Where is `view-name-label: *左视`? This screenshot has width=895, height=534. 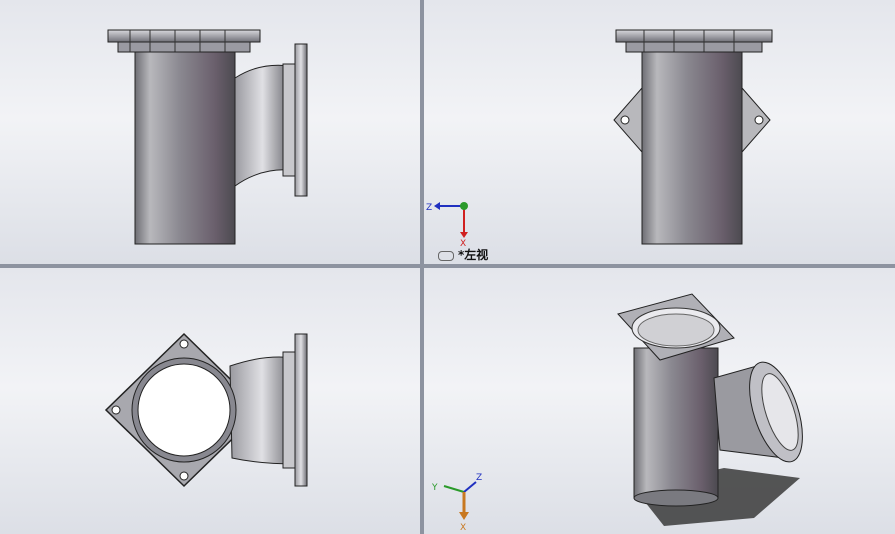 view-name-label: *左视 is located at coordinates (463, 254).